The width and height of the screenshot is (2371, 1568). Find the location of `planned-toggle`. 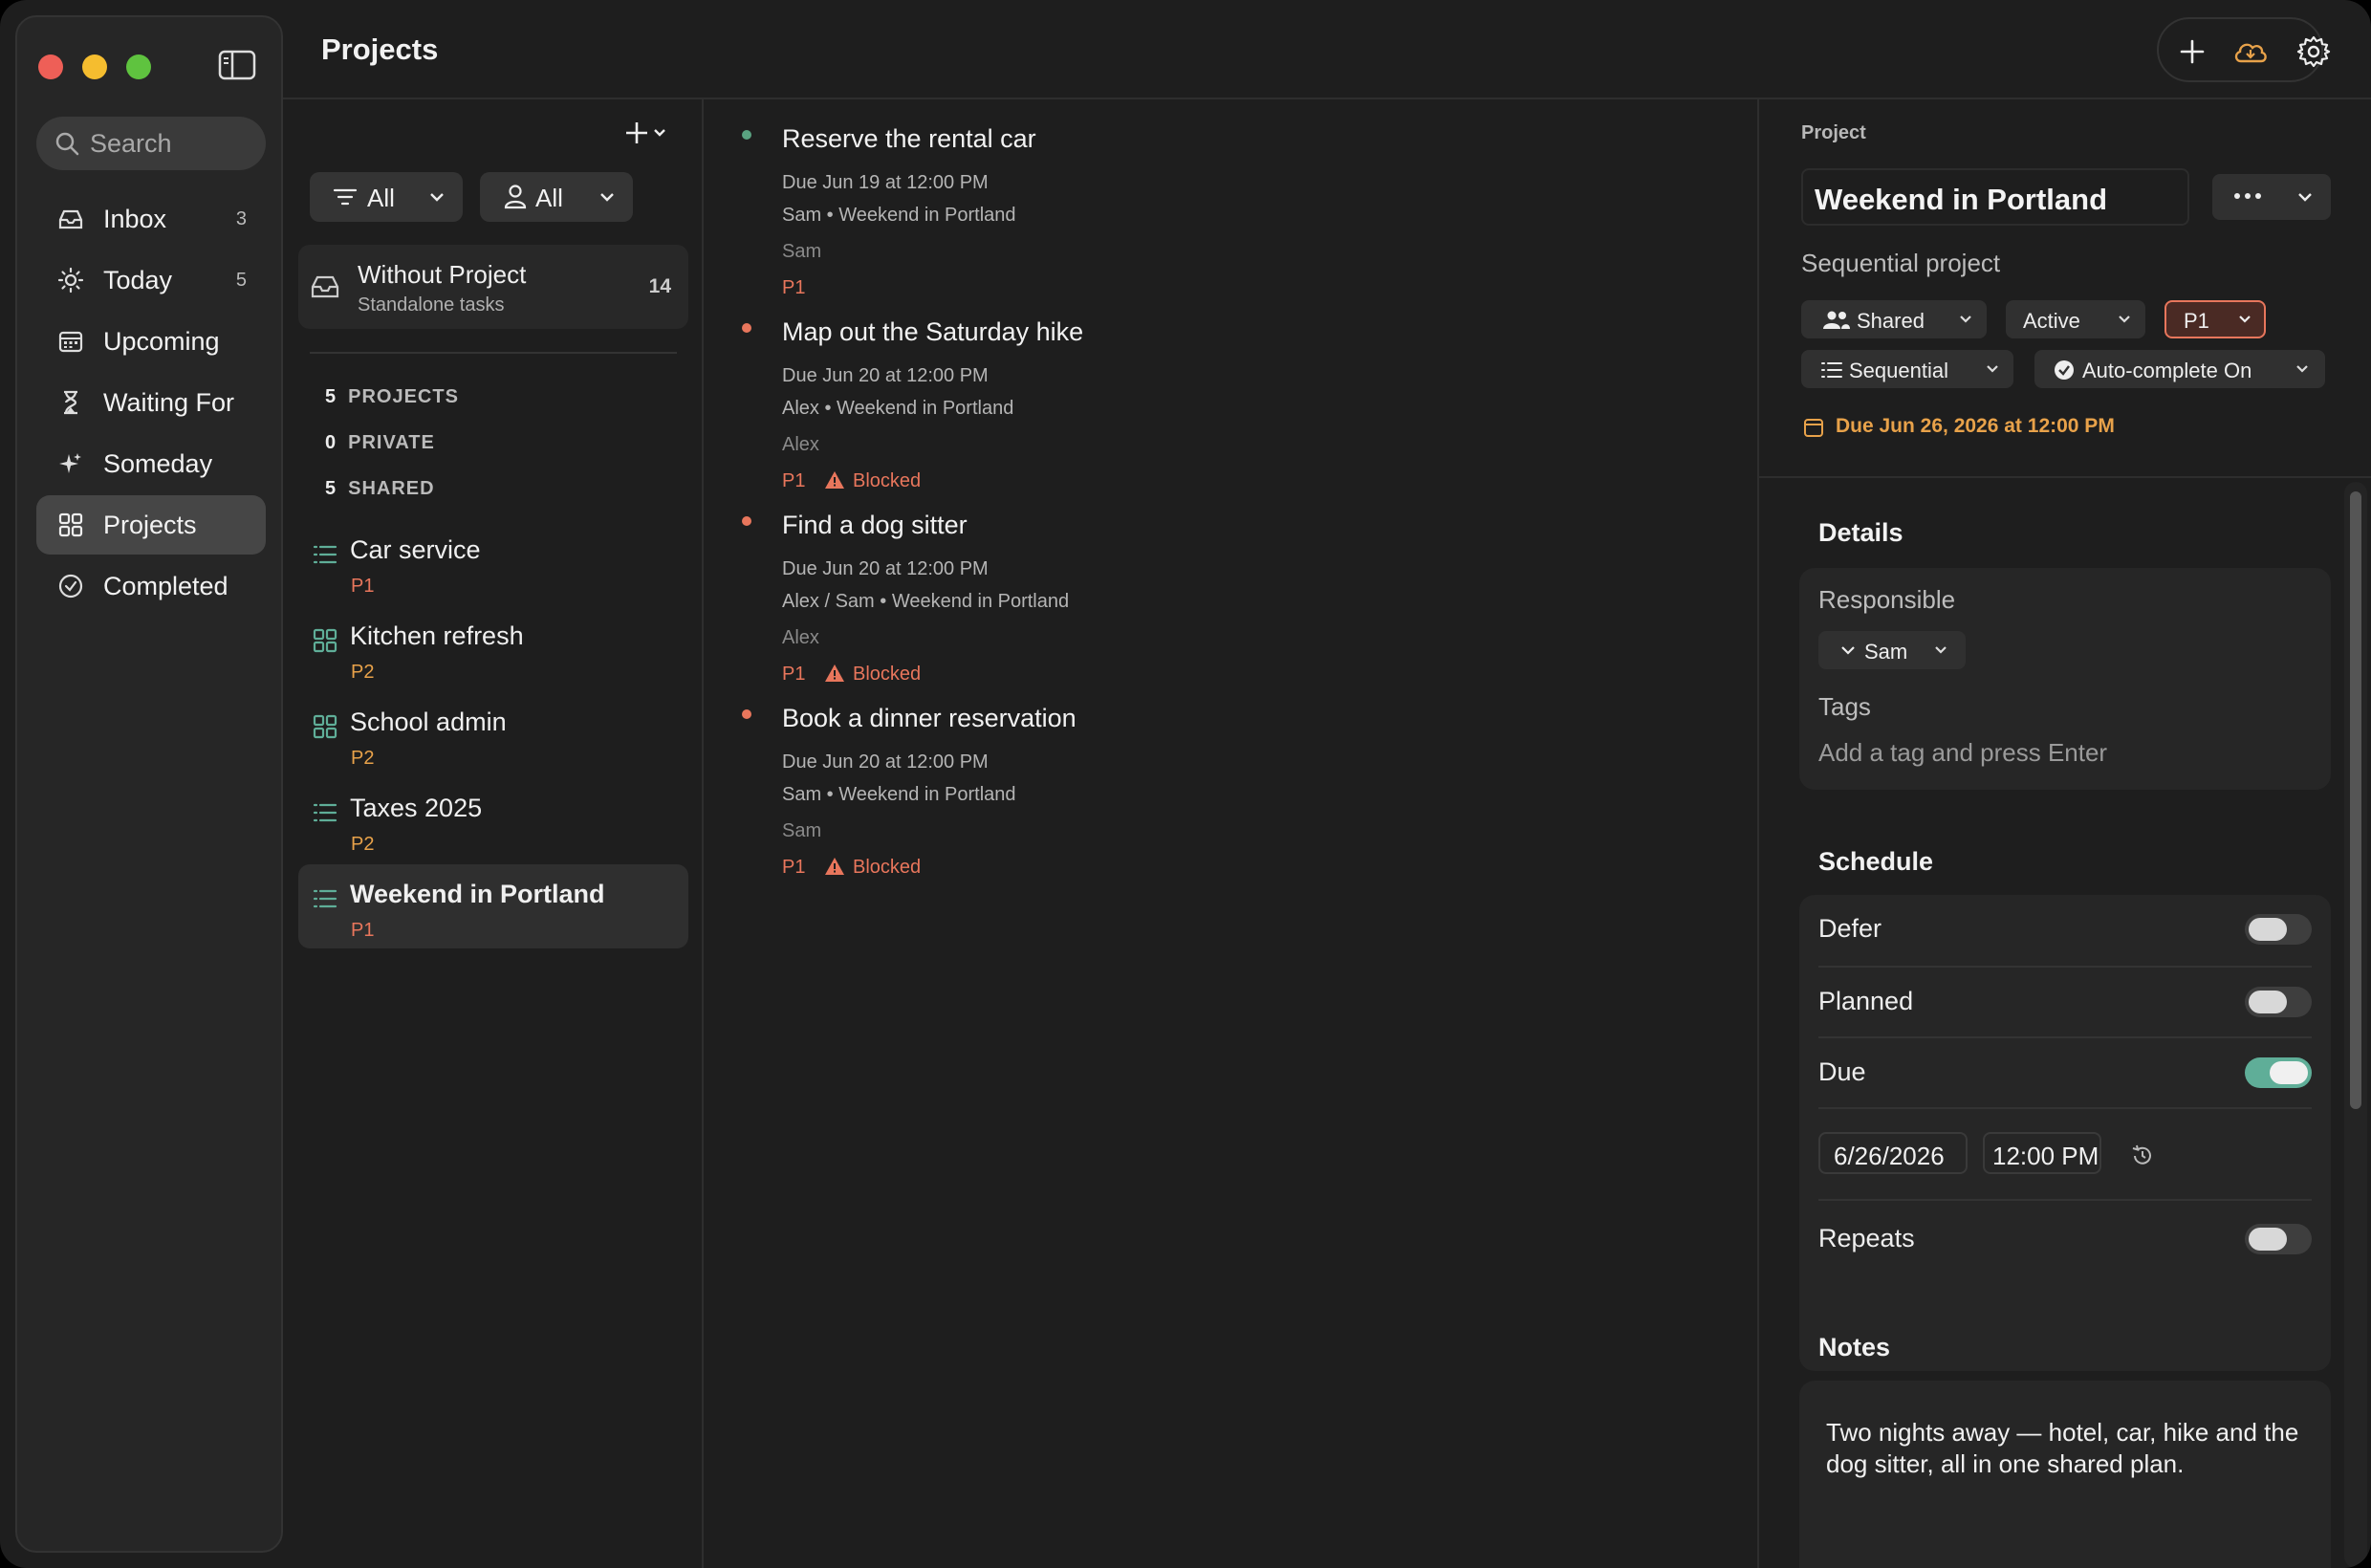

planned-toggle is located at coordinates (2278, 1002).